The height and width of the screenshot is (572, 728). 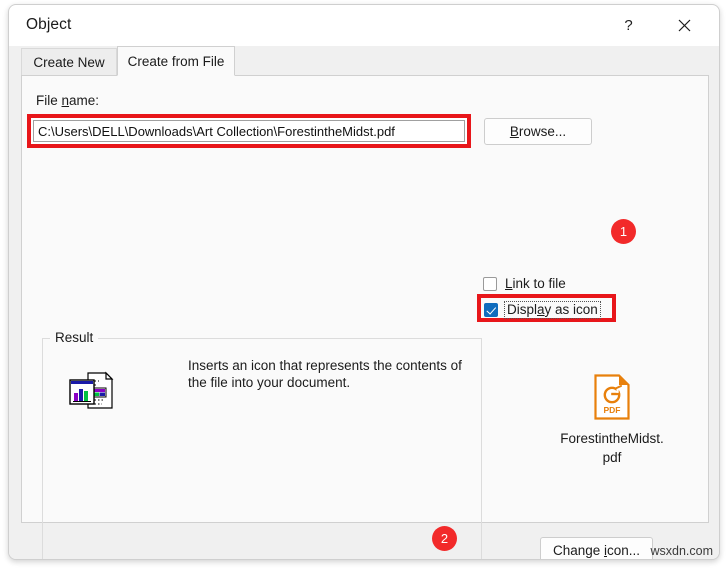 I want to click on close-button, so click(x=684, y=25).